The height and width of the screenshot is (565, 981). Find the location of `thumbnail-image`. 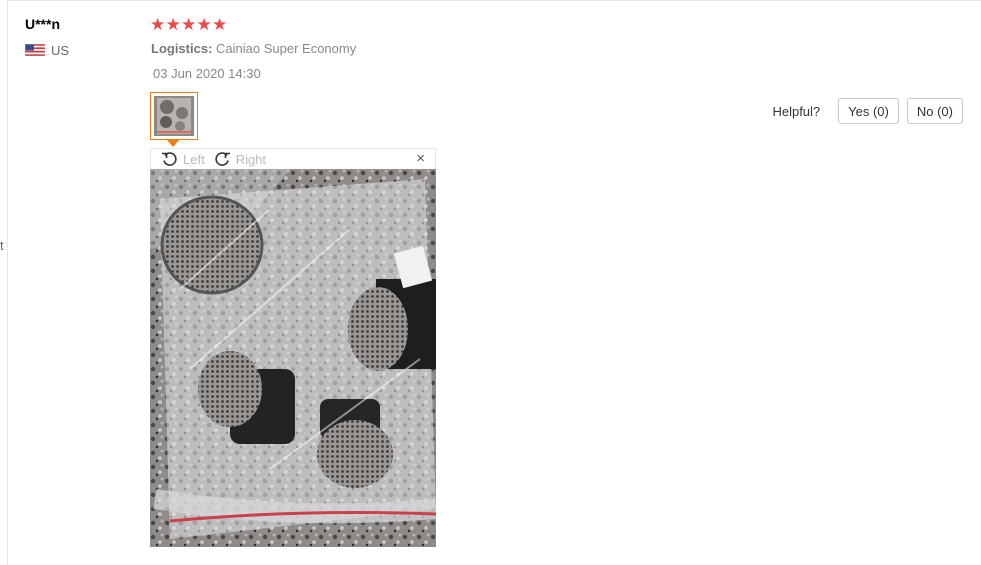

thumbnail-image is located at coordinates (174, 116).